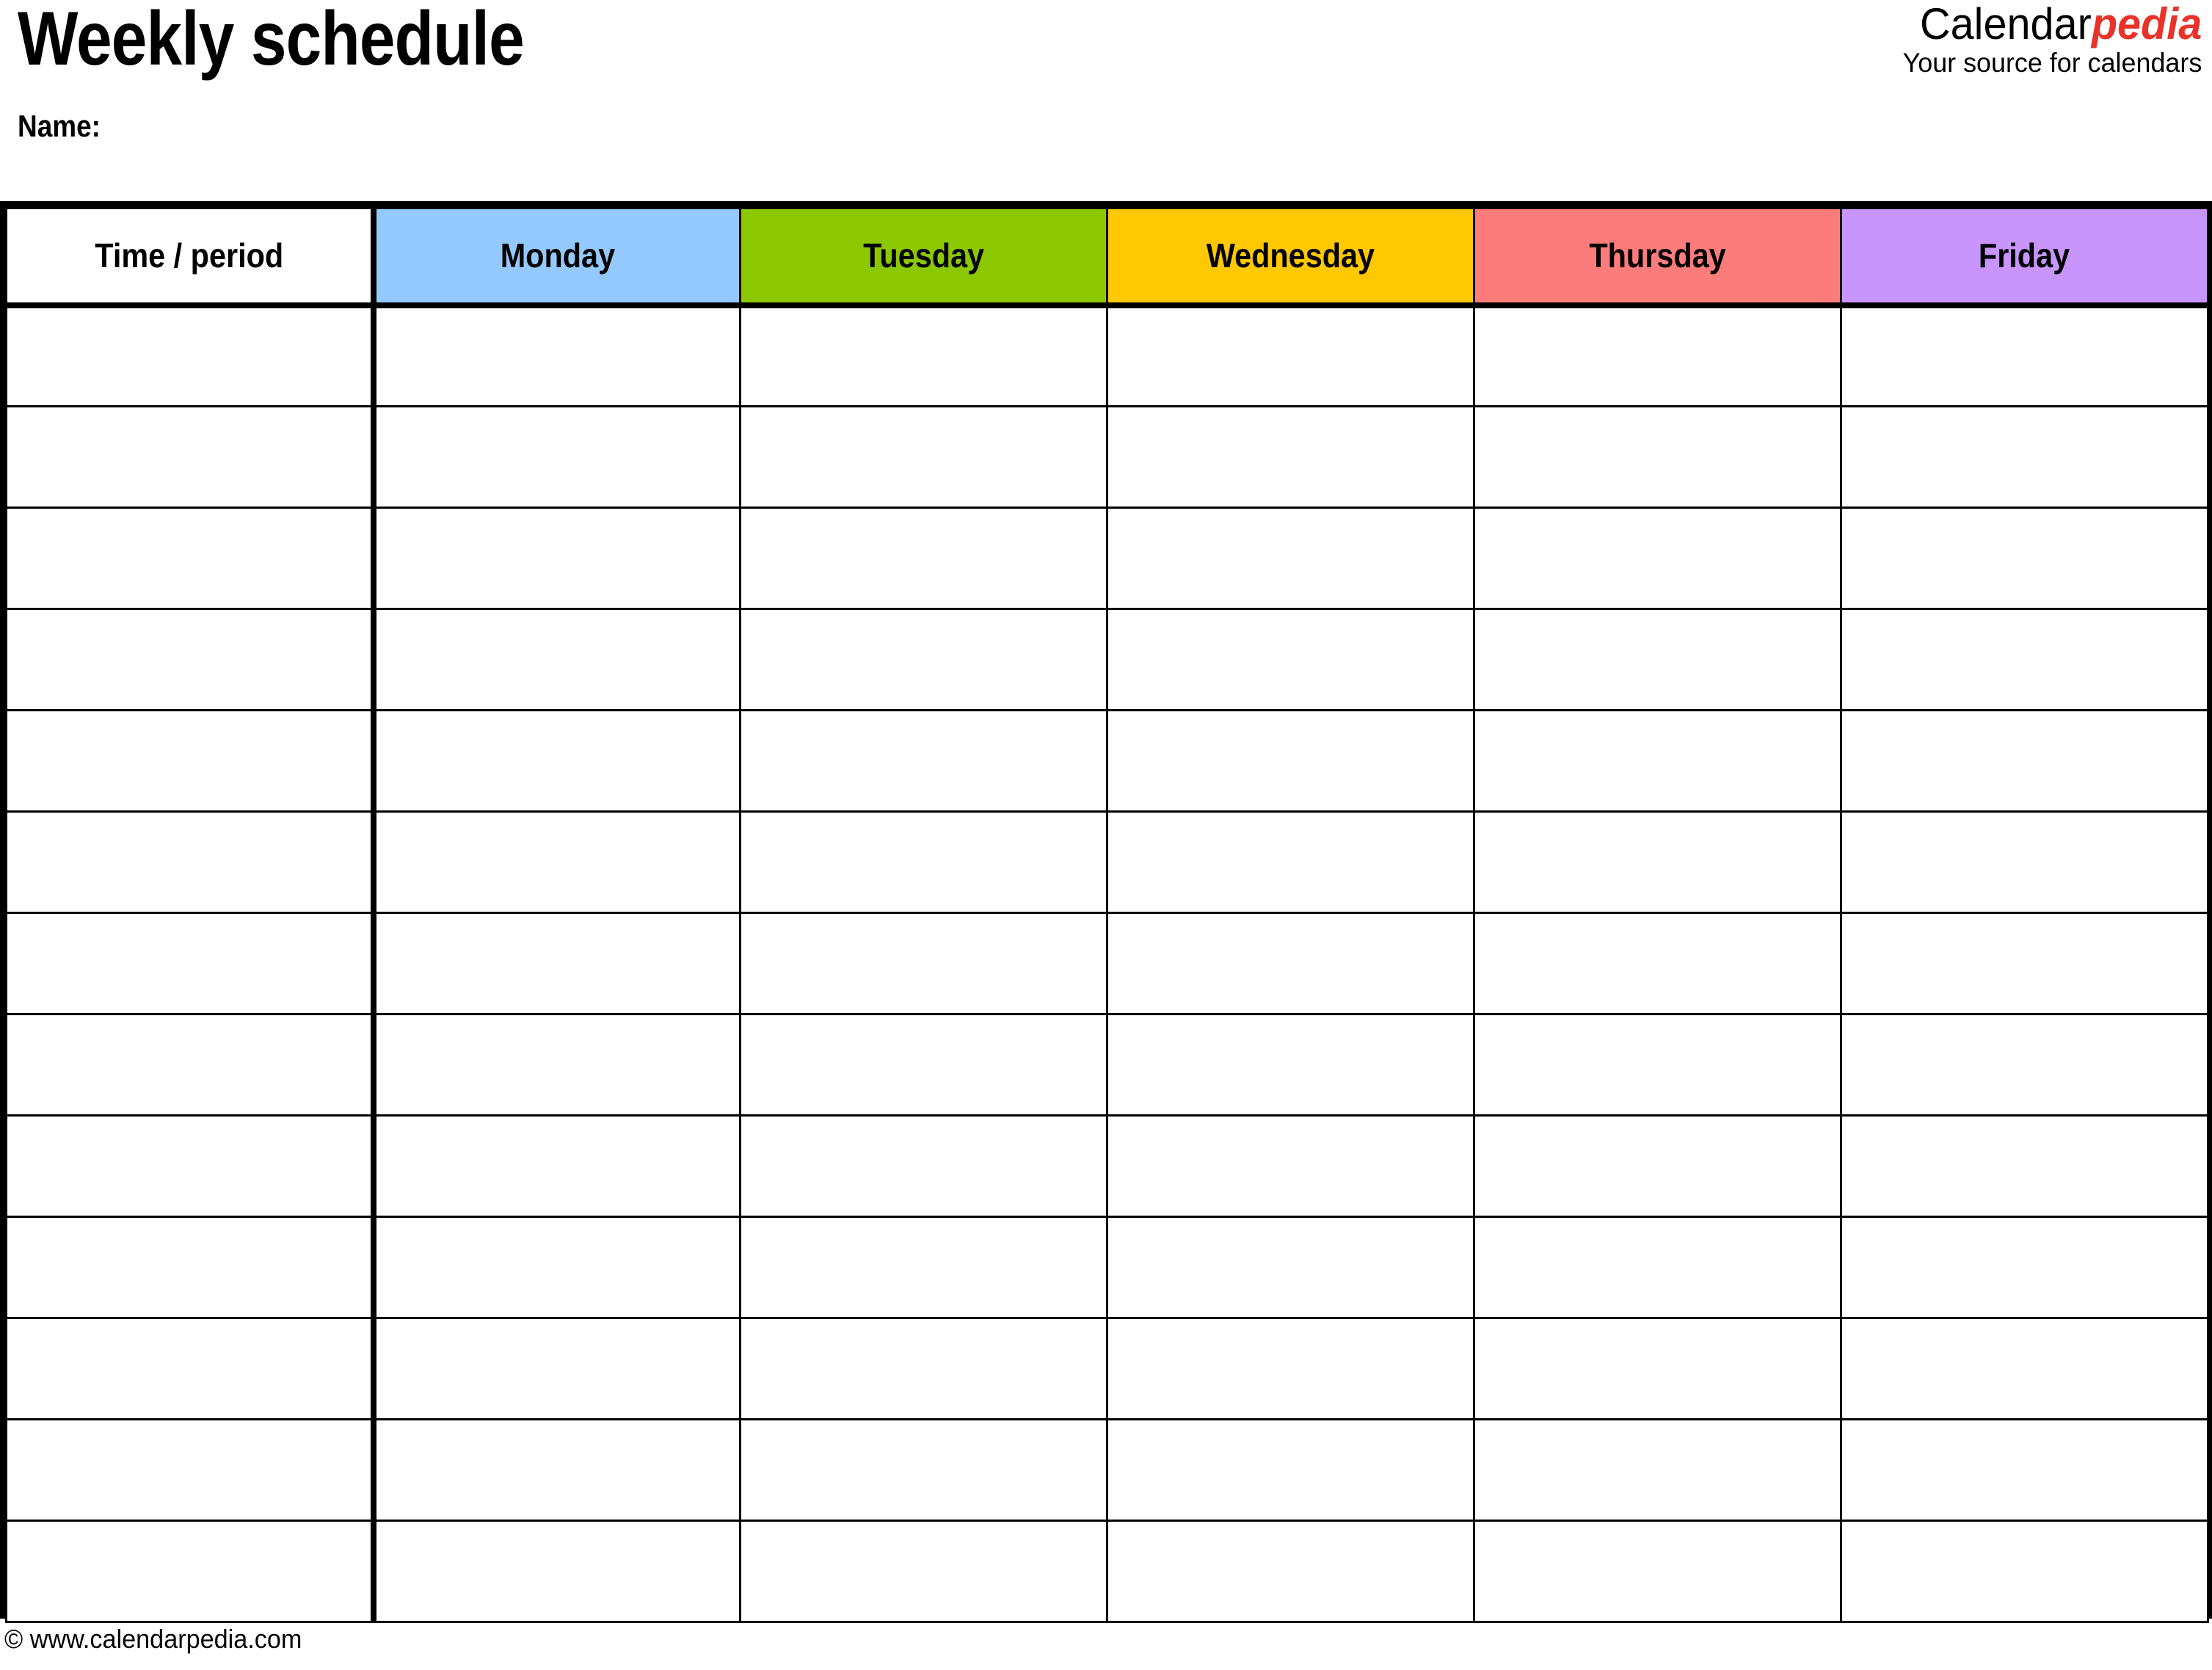 This screenshot has width=2212, height=1670. Describe the element at coordinates (557, 255) in the screenshot. I see `column-header-monday-label: Monday` at that location.